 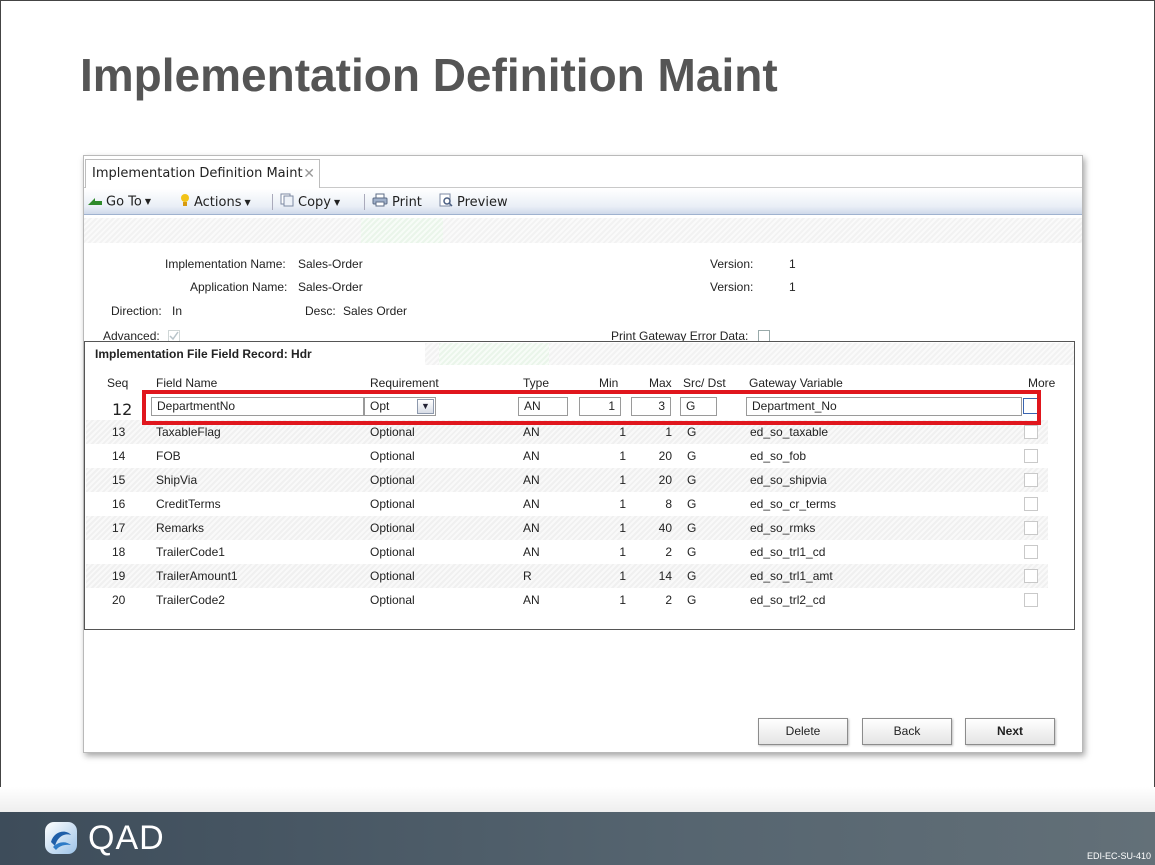 What do you see at coordinates (788, 600) in the screenshot?
I see `cell-var: ed_so_trl2_cd` at bounding box center [788, 600].